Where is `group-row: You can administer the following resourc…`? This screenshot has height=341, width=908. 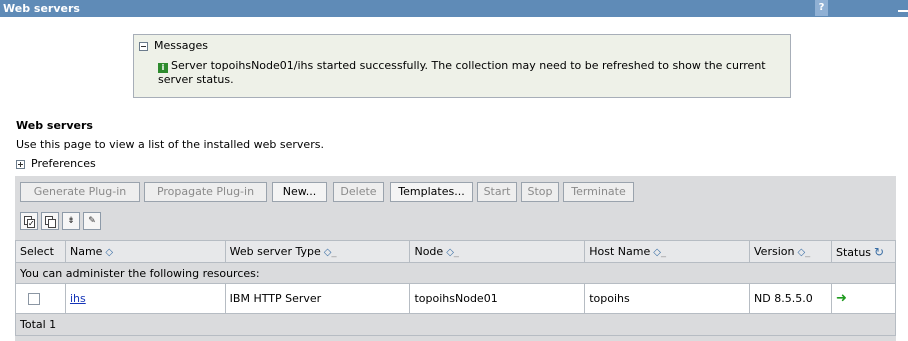 group-row: You can administer the following resourc… is located at coordinates (455, 273).